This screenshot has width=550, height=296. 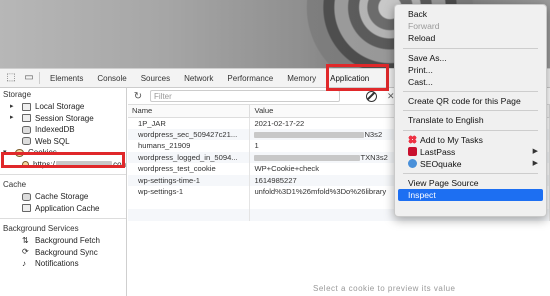 I want to click on menu-item-label: Add to My Tasks, so click(x=451, y=139).